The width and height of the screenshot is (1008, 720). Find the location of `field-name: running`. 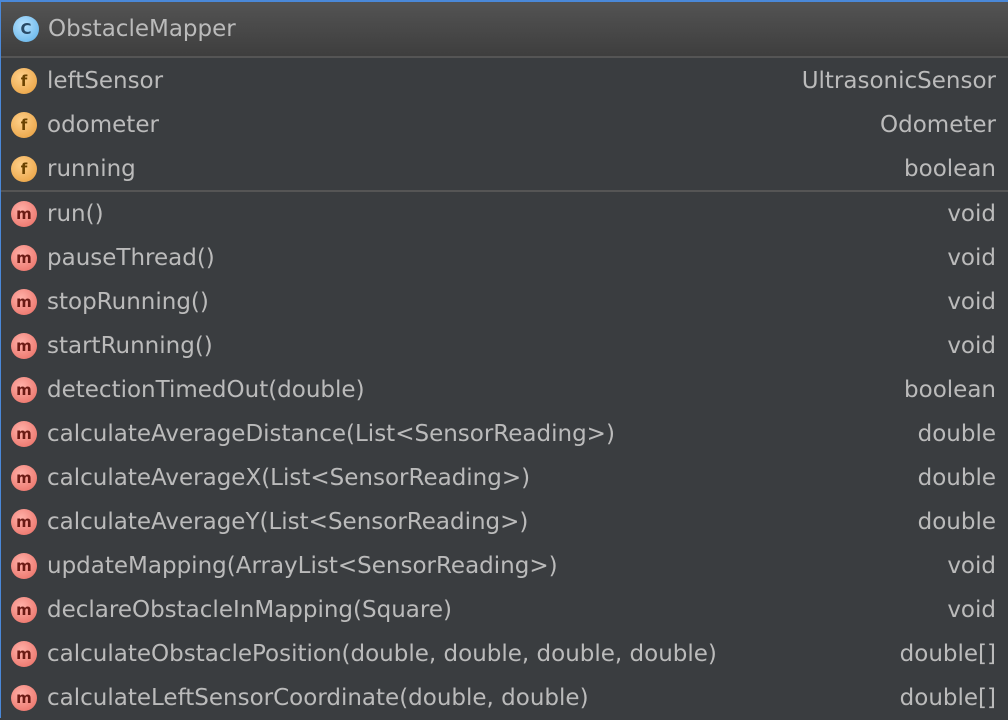

field-name: running is located at coordinates (91, 169).